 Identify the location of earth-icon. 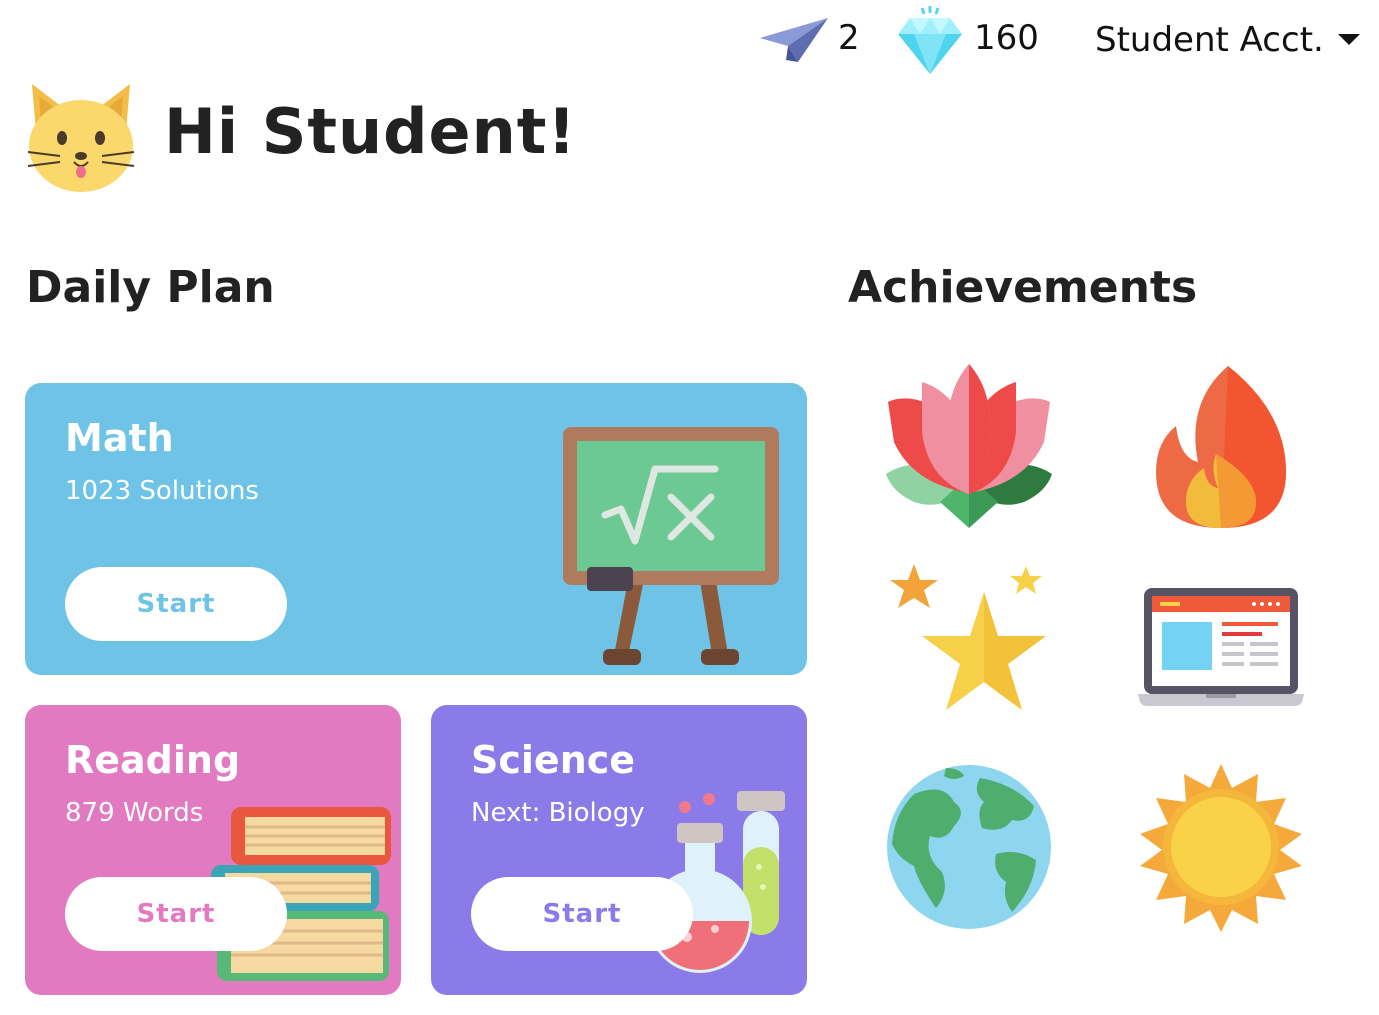
(969, 847).